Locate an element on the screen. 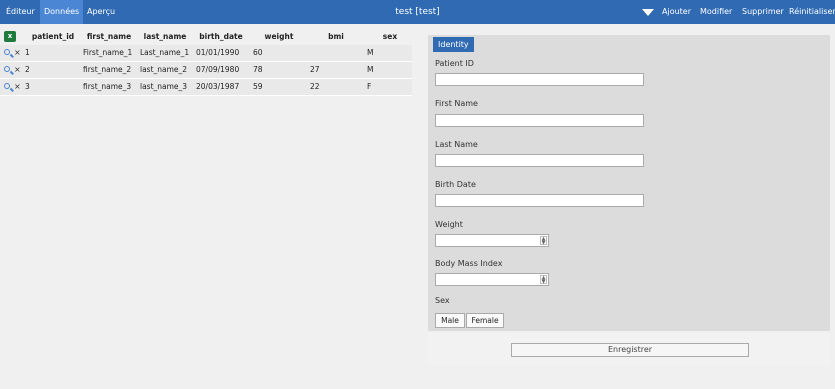 This screenshot has height=389, width=835. reset-button: Réinitialiser is located at coordinates (812, 12).